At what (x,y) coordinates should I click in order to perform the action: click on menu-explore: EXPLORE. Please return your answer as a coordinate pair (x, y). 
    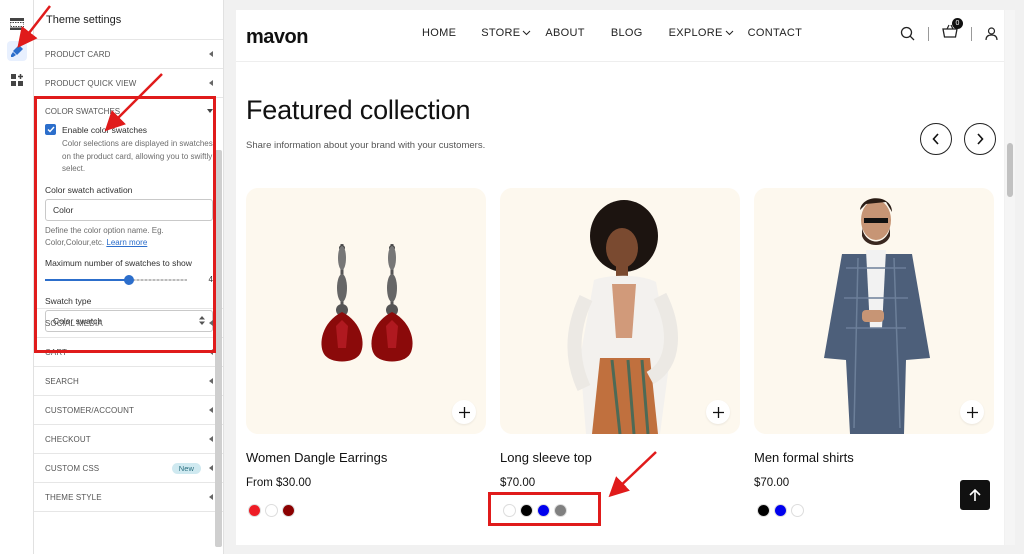
    Looking at the image, I should click on (701, 33).